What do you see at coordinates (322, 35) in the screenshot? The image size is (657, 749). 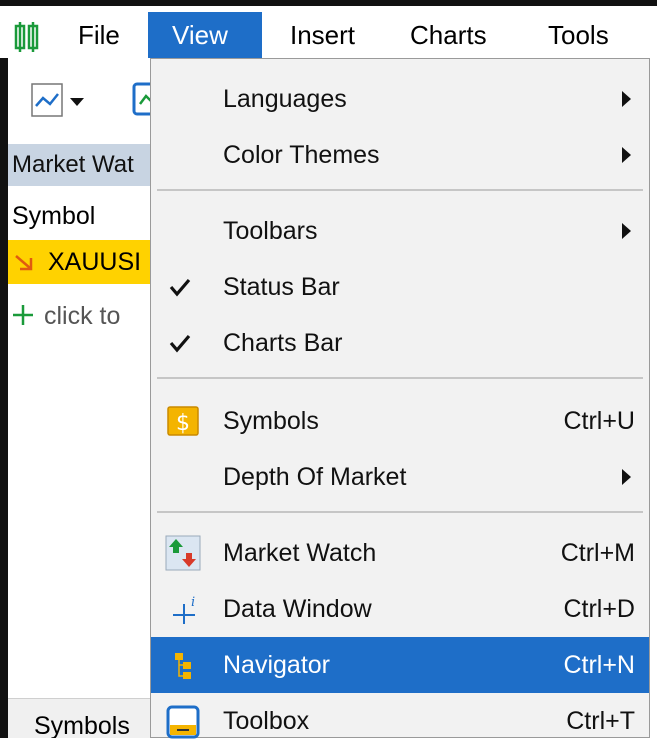 I see `menu-insert: Insert` at bounding box center [322, 35].